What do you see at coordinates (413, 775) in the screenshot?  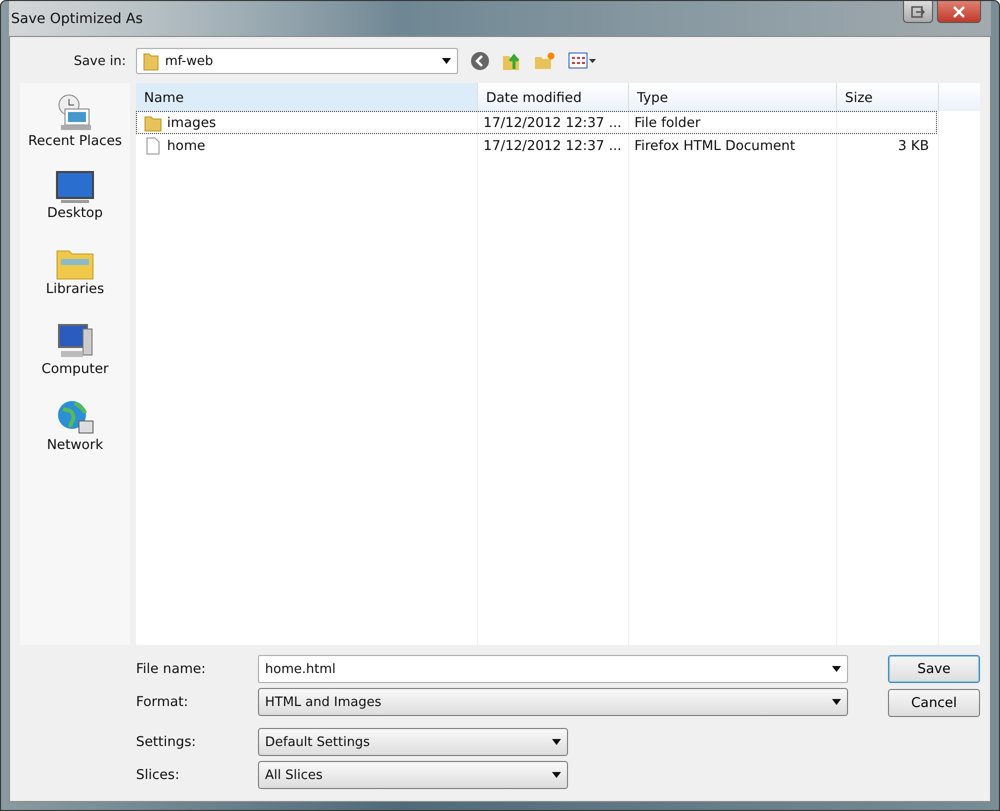 I see `option-dropdown: All Slices` at bounding box center [413, 775].